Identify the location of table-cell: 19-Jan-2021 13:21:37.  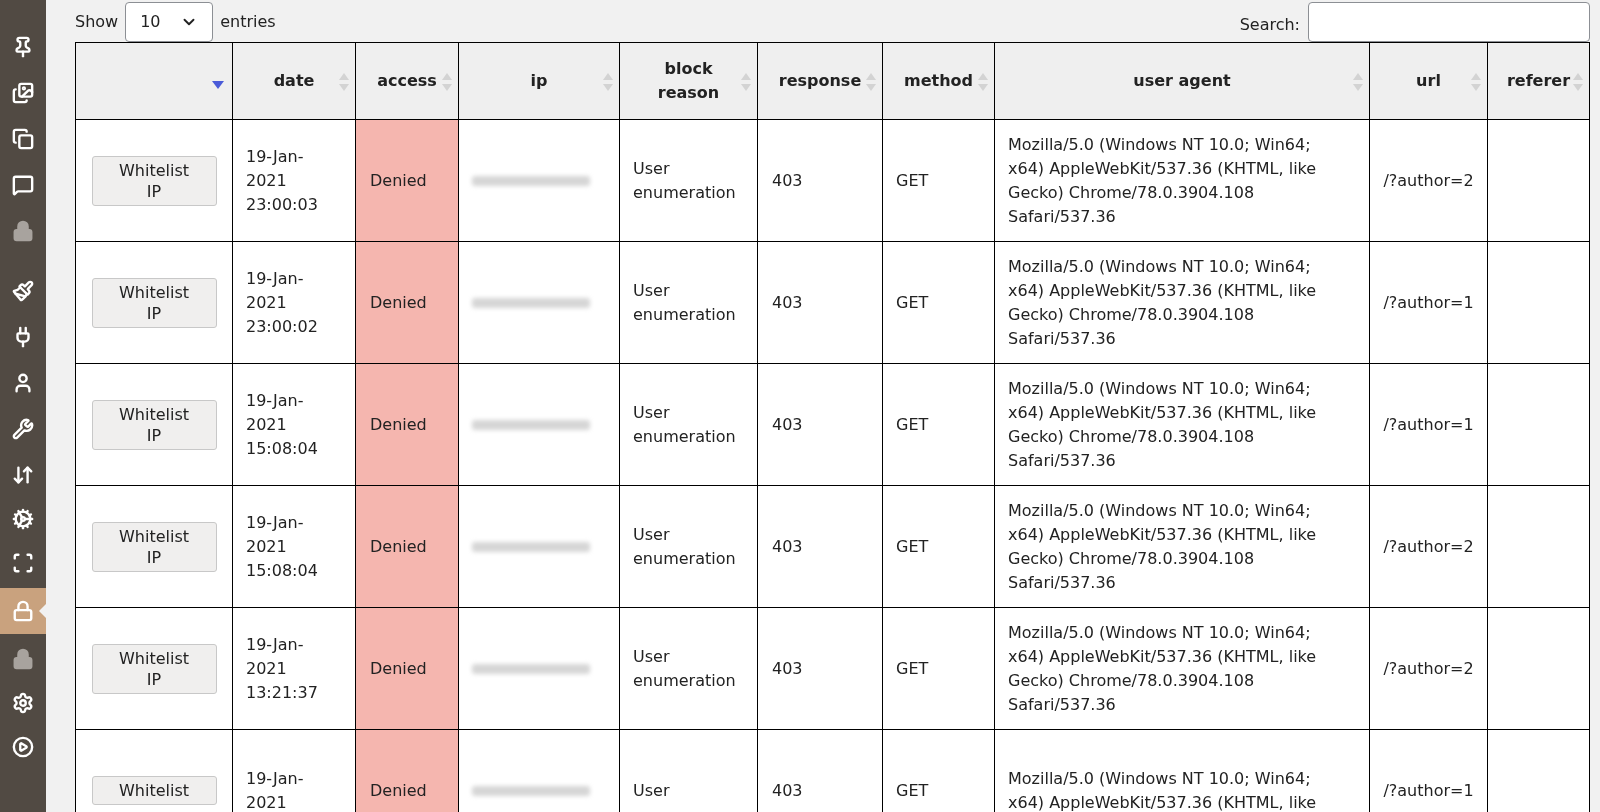
(294, 668).